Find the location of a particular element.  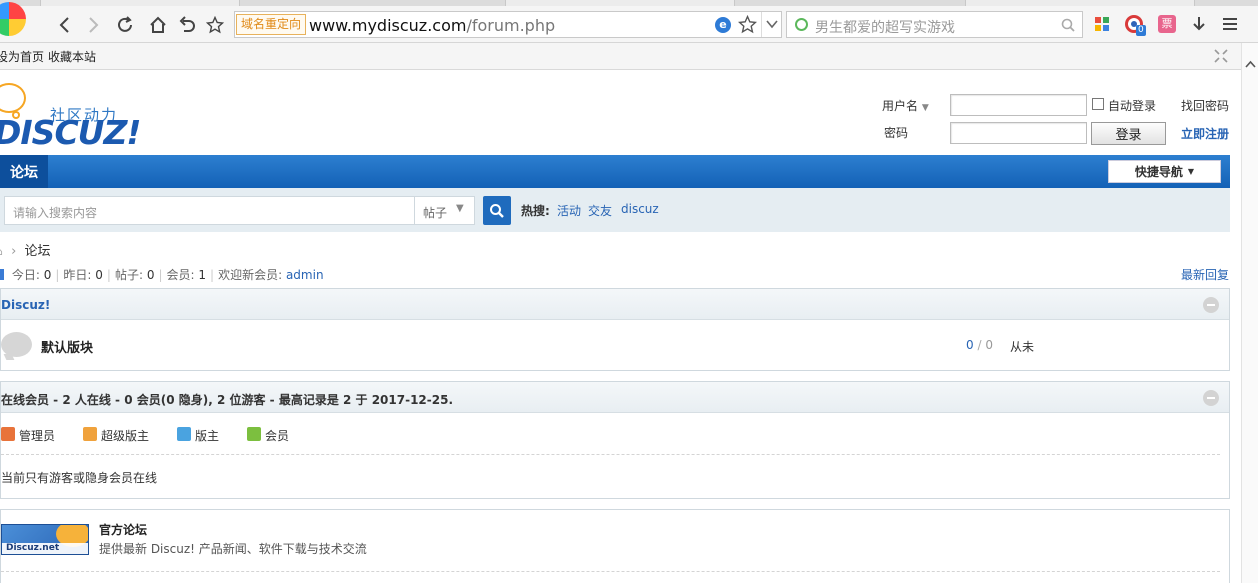

category-header: Discuz! is located at coordinates (615, 304).